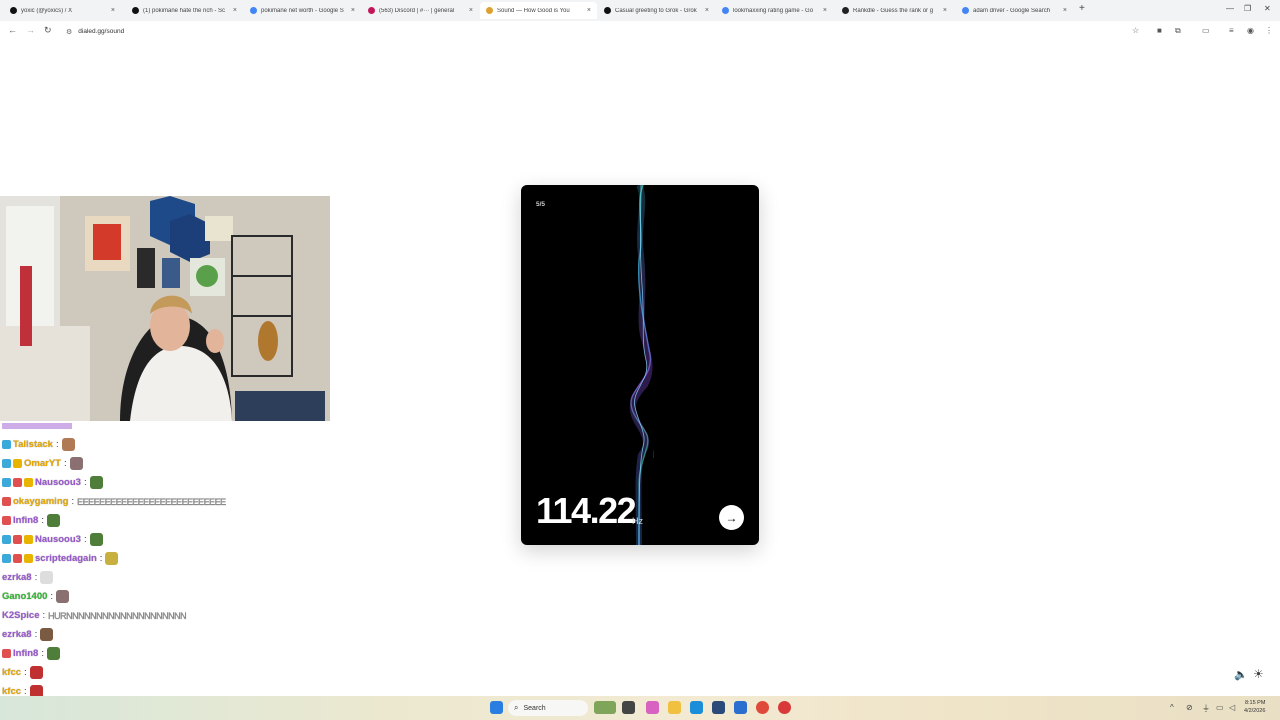 Image resolution: width=1280 pixels, height=720 pixels. What do you see at coordinates (740, 707) in the screenshot?
I see `store-icon` at bounding box center [740, 707].